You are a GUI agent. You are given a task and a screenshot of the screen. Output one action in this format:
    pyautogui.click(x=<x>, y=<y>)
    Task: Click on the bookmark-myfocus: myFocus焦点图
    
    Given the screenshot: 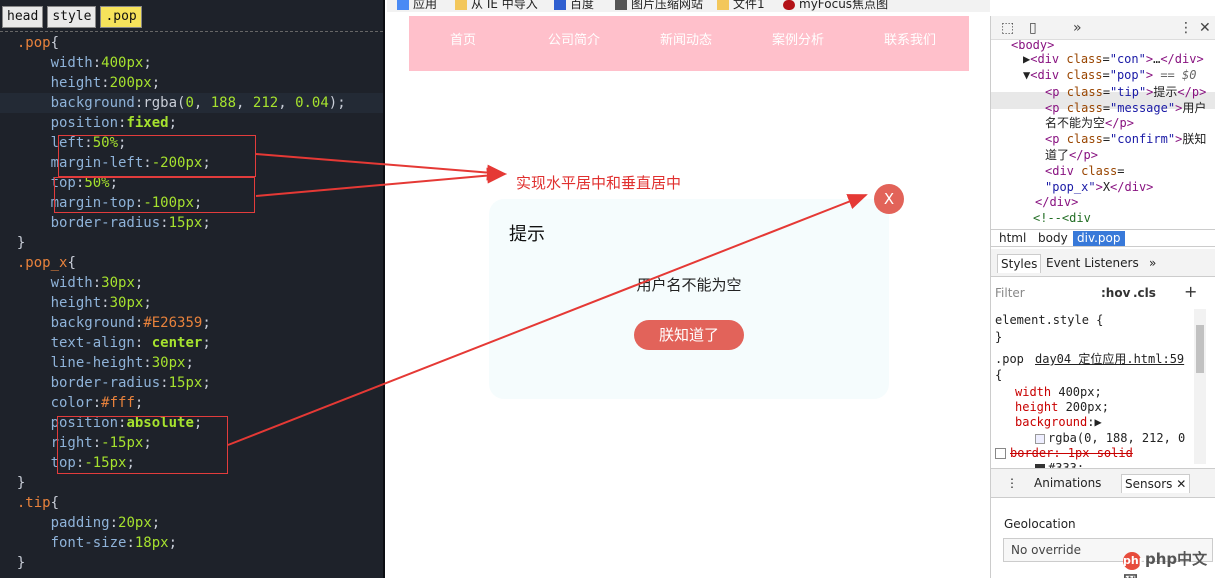 What is the action you would take?
    pyautogui.click(x=835, y=6)
    